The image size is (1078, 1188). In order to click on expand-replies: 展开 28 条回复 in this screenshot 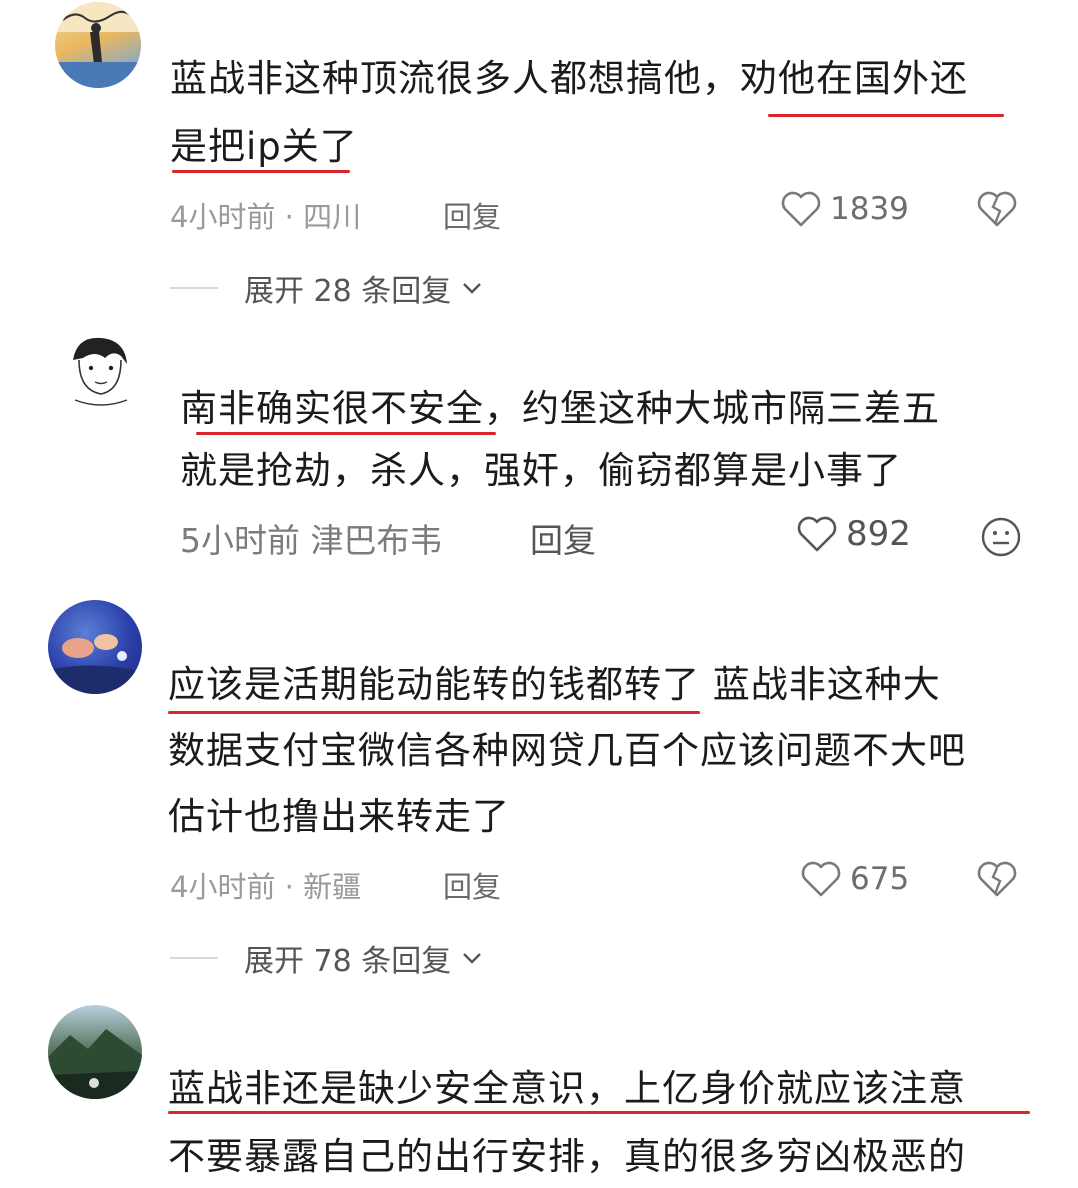, I will do `click(326, 288)`.